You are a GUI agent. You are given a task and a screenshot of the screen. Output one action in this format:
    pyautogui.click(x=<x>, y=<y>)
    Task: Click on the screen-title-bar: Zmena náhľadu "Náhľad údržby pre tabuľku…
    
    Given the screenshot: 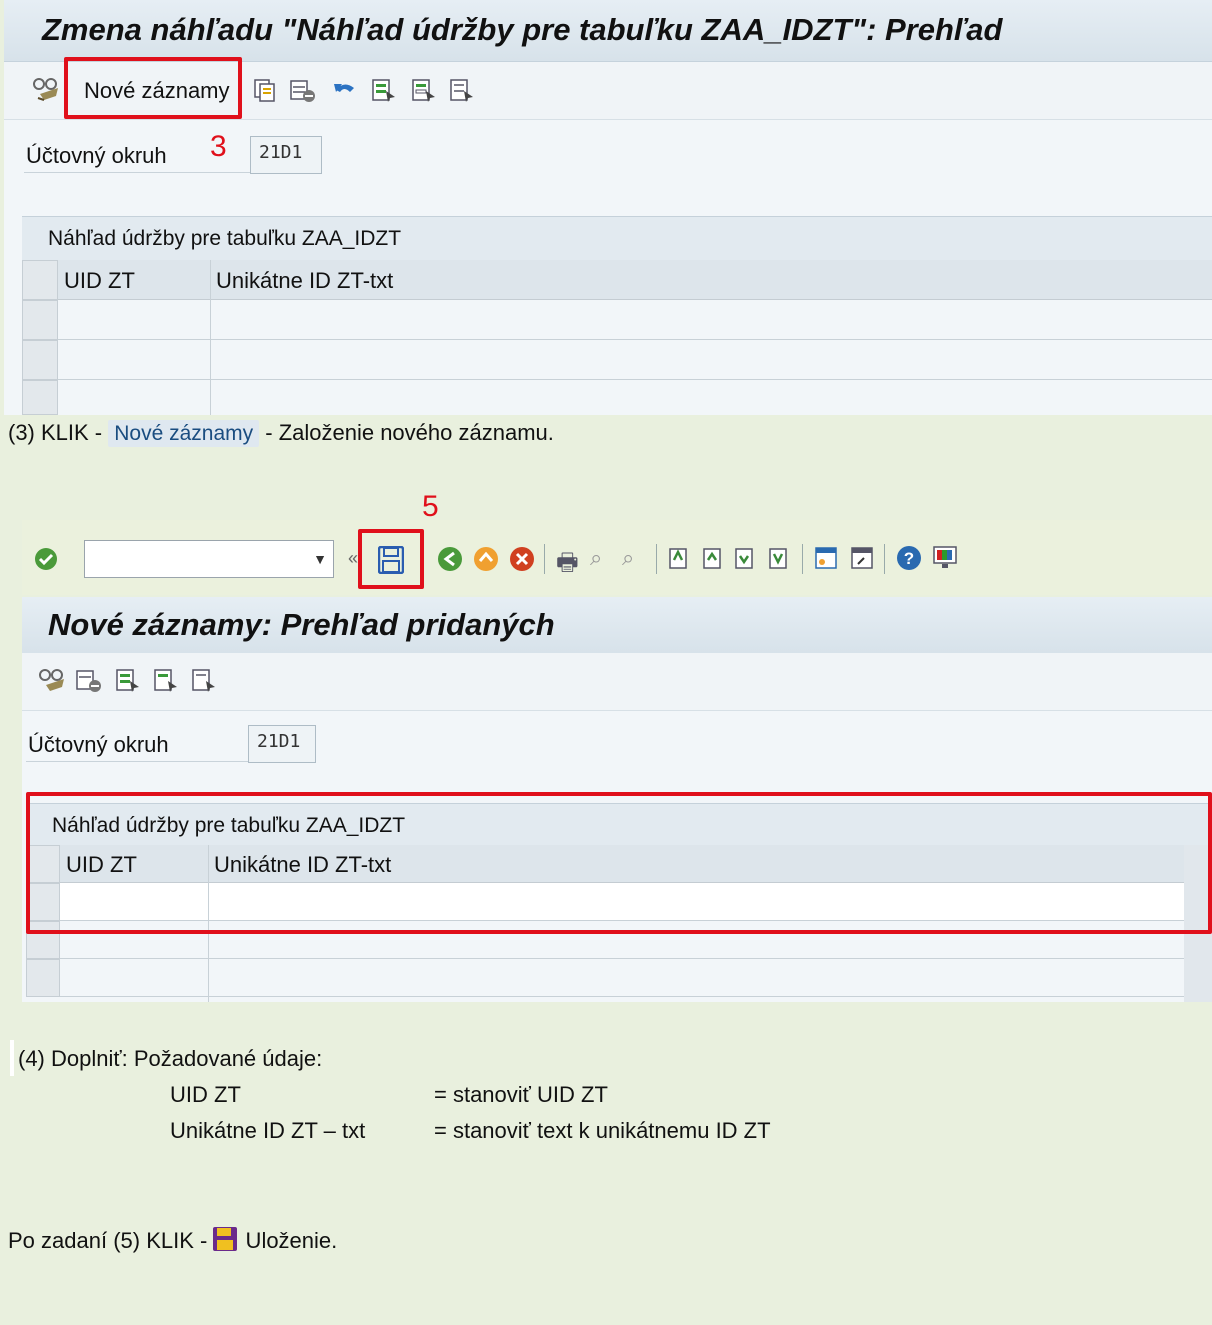 What is the action you would take?
    pyautogui.click(x=608, y=31)
    